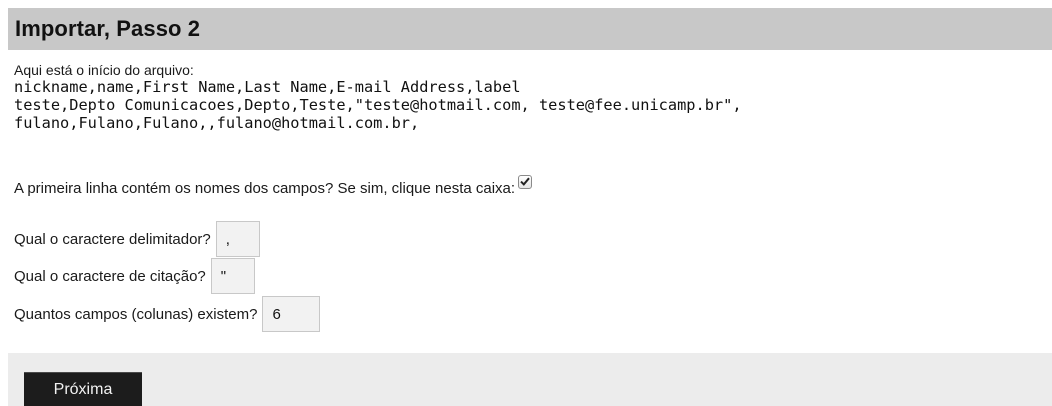  I want to click on field-count-input, so click(291, 314).